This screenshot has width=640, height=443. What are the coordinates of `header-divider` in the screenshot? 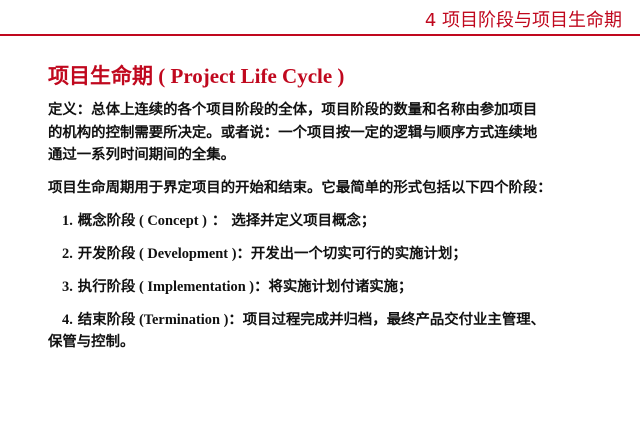 It's located at (320, 35).